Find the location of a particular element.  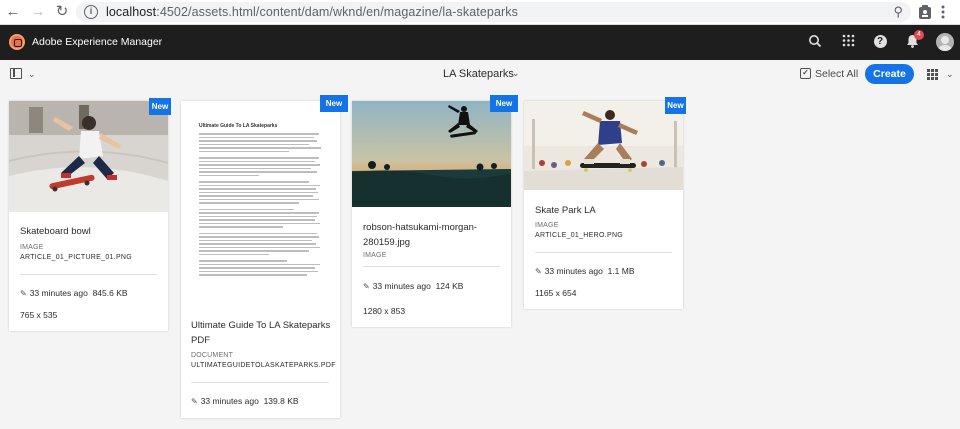

notification-count-badge: 4 is located at coordinates (919, 35).